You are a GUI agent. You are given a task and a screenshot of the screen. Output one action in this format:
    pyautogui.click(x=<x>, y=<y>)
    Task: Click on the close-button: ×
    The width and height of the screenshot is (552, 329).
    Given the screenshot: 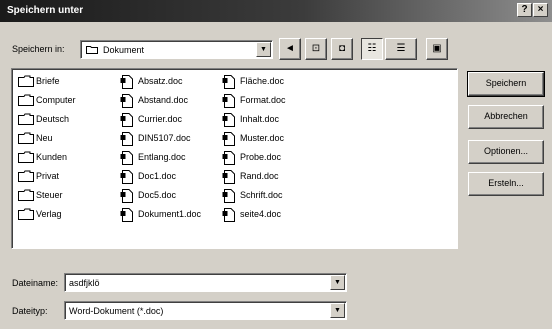 What is the action you would take?
    pyautogui.click(x=540, y=10)
    